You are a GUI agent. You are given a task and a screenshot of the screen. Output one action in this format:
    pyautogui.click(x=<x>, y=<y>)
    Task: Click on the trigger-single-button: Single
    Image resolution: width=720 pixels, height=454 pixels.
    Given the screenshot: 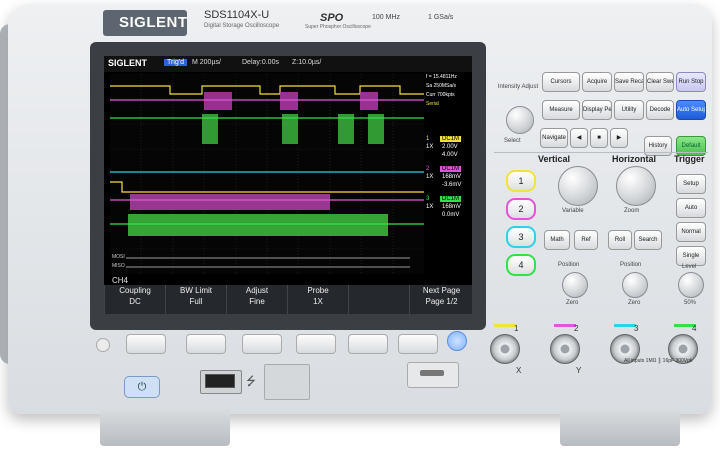 What is the action you would take?
    pyautogui.click(x=691, y=256)
    